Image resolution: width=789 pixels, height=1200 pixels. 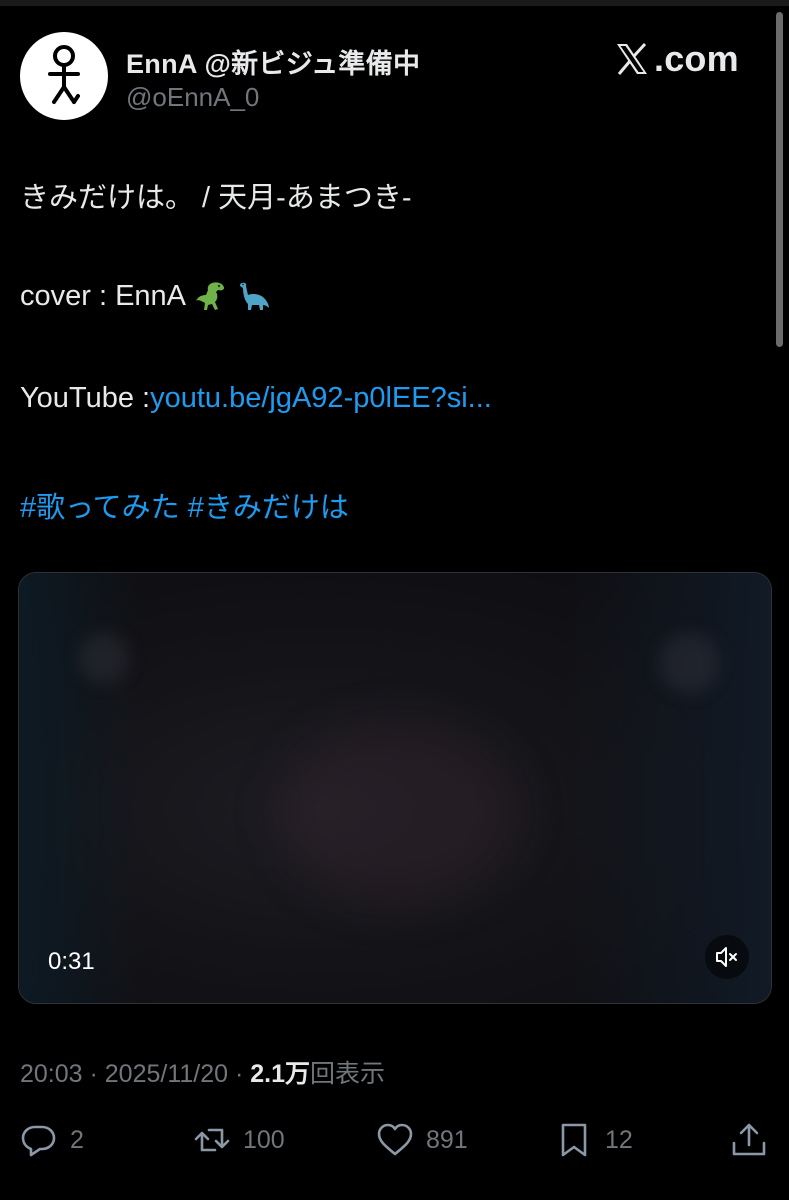 I want to click on avatar, so click(x=64, y=76).